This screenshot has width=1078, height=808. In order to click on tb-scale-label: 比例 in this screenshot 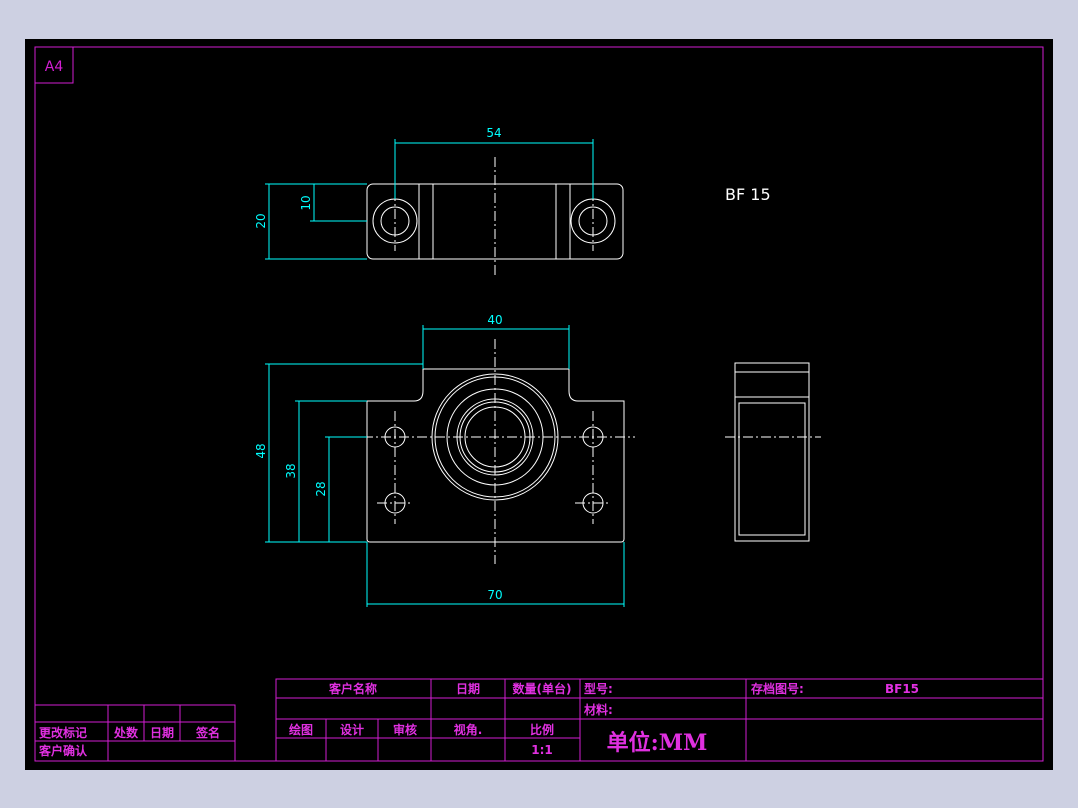, I will do `click(542, 729)`.